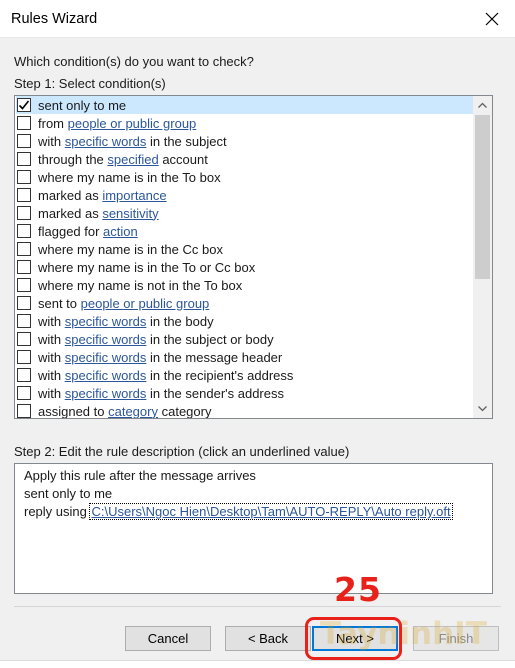 This screenshot has height=668, width=515. I want to click on condition-text: sent only to me, so click(82, 105).